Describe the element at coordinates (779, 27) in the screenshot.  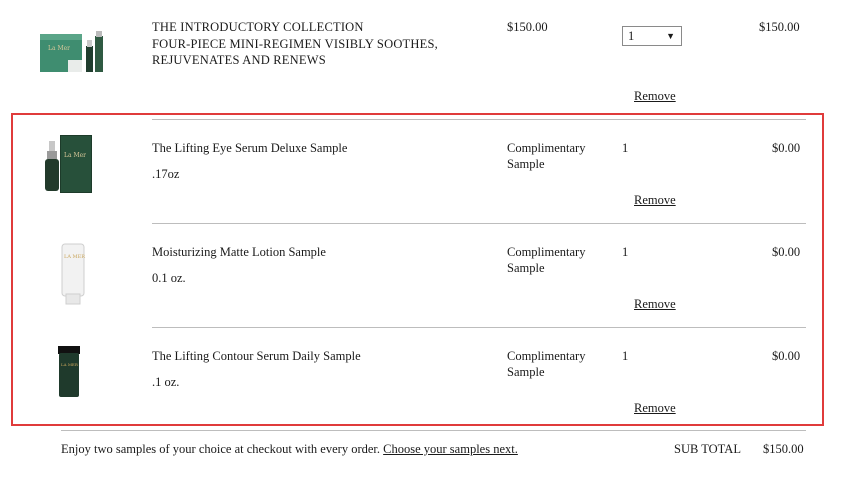
I see `line-total: $150.00` at that location.